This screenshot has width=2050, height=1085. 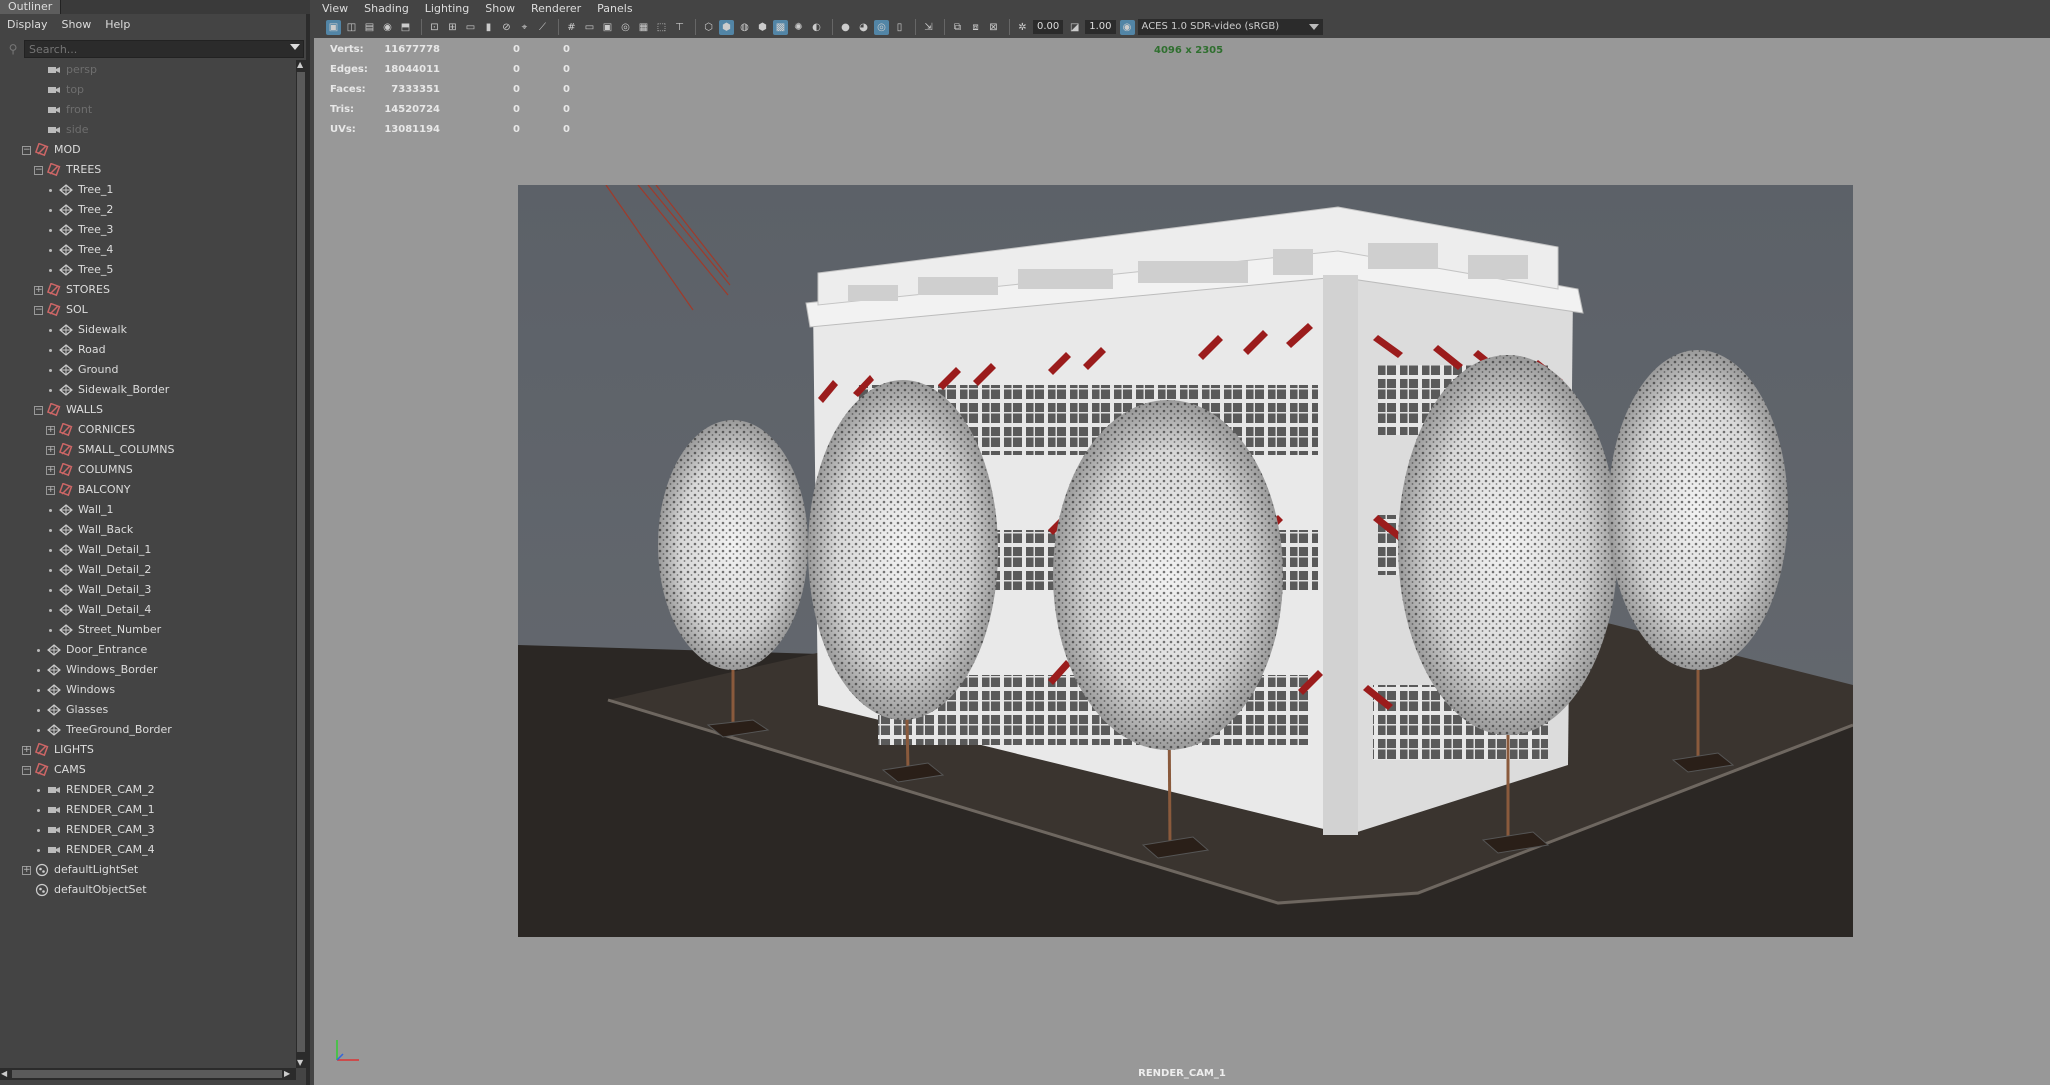 I want to click on outliner-item: + STORES, so click(x=72, y=290).